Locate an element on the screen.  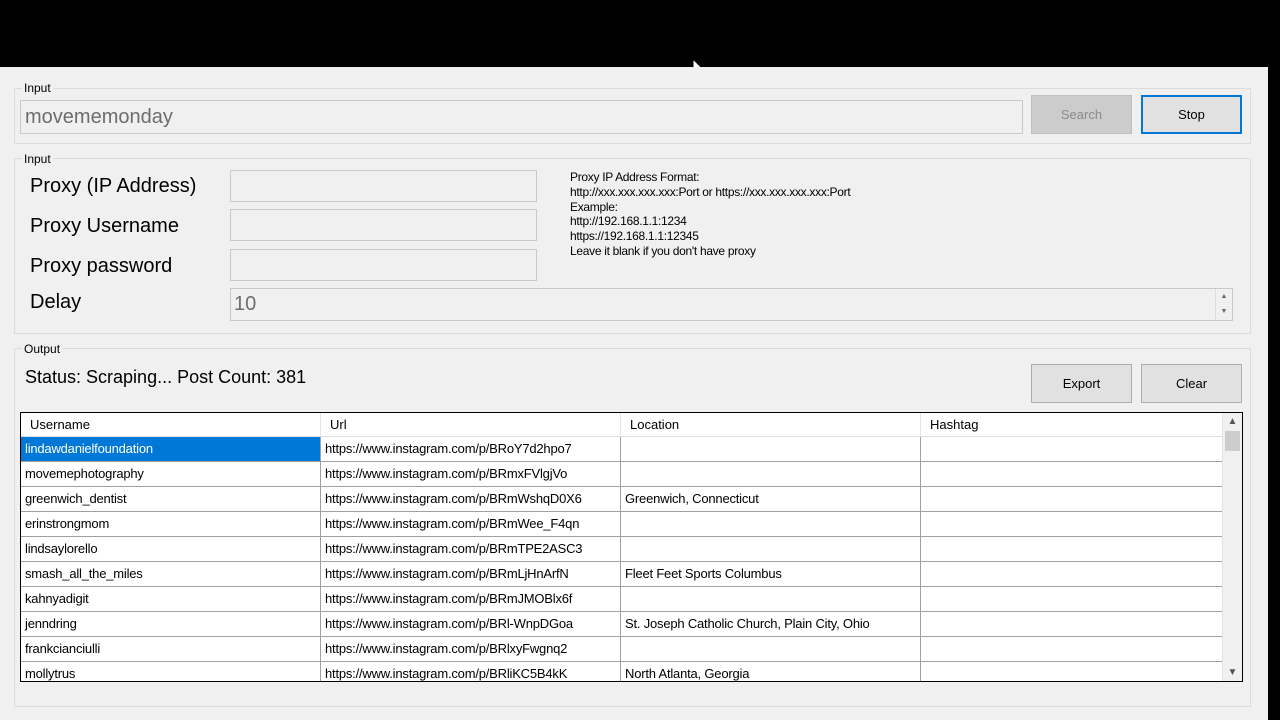
help-line: Leave it blank if you don't have proxy is located at coordinates (663, 250).